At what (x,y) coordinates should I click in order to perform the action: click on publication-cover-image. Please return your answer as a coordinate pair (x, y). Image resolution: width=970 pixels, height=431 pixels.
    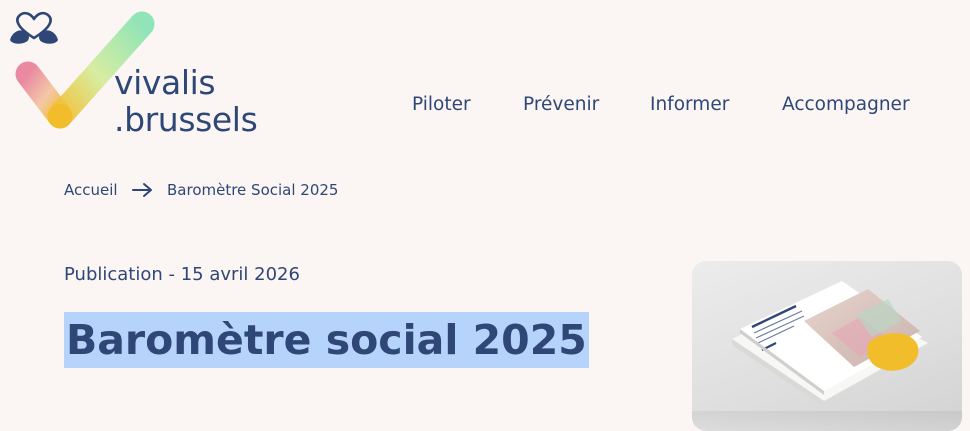
    Looking at the image, I should click on (827, 346).